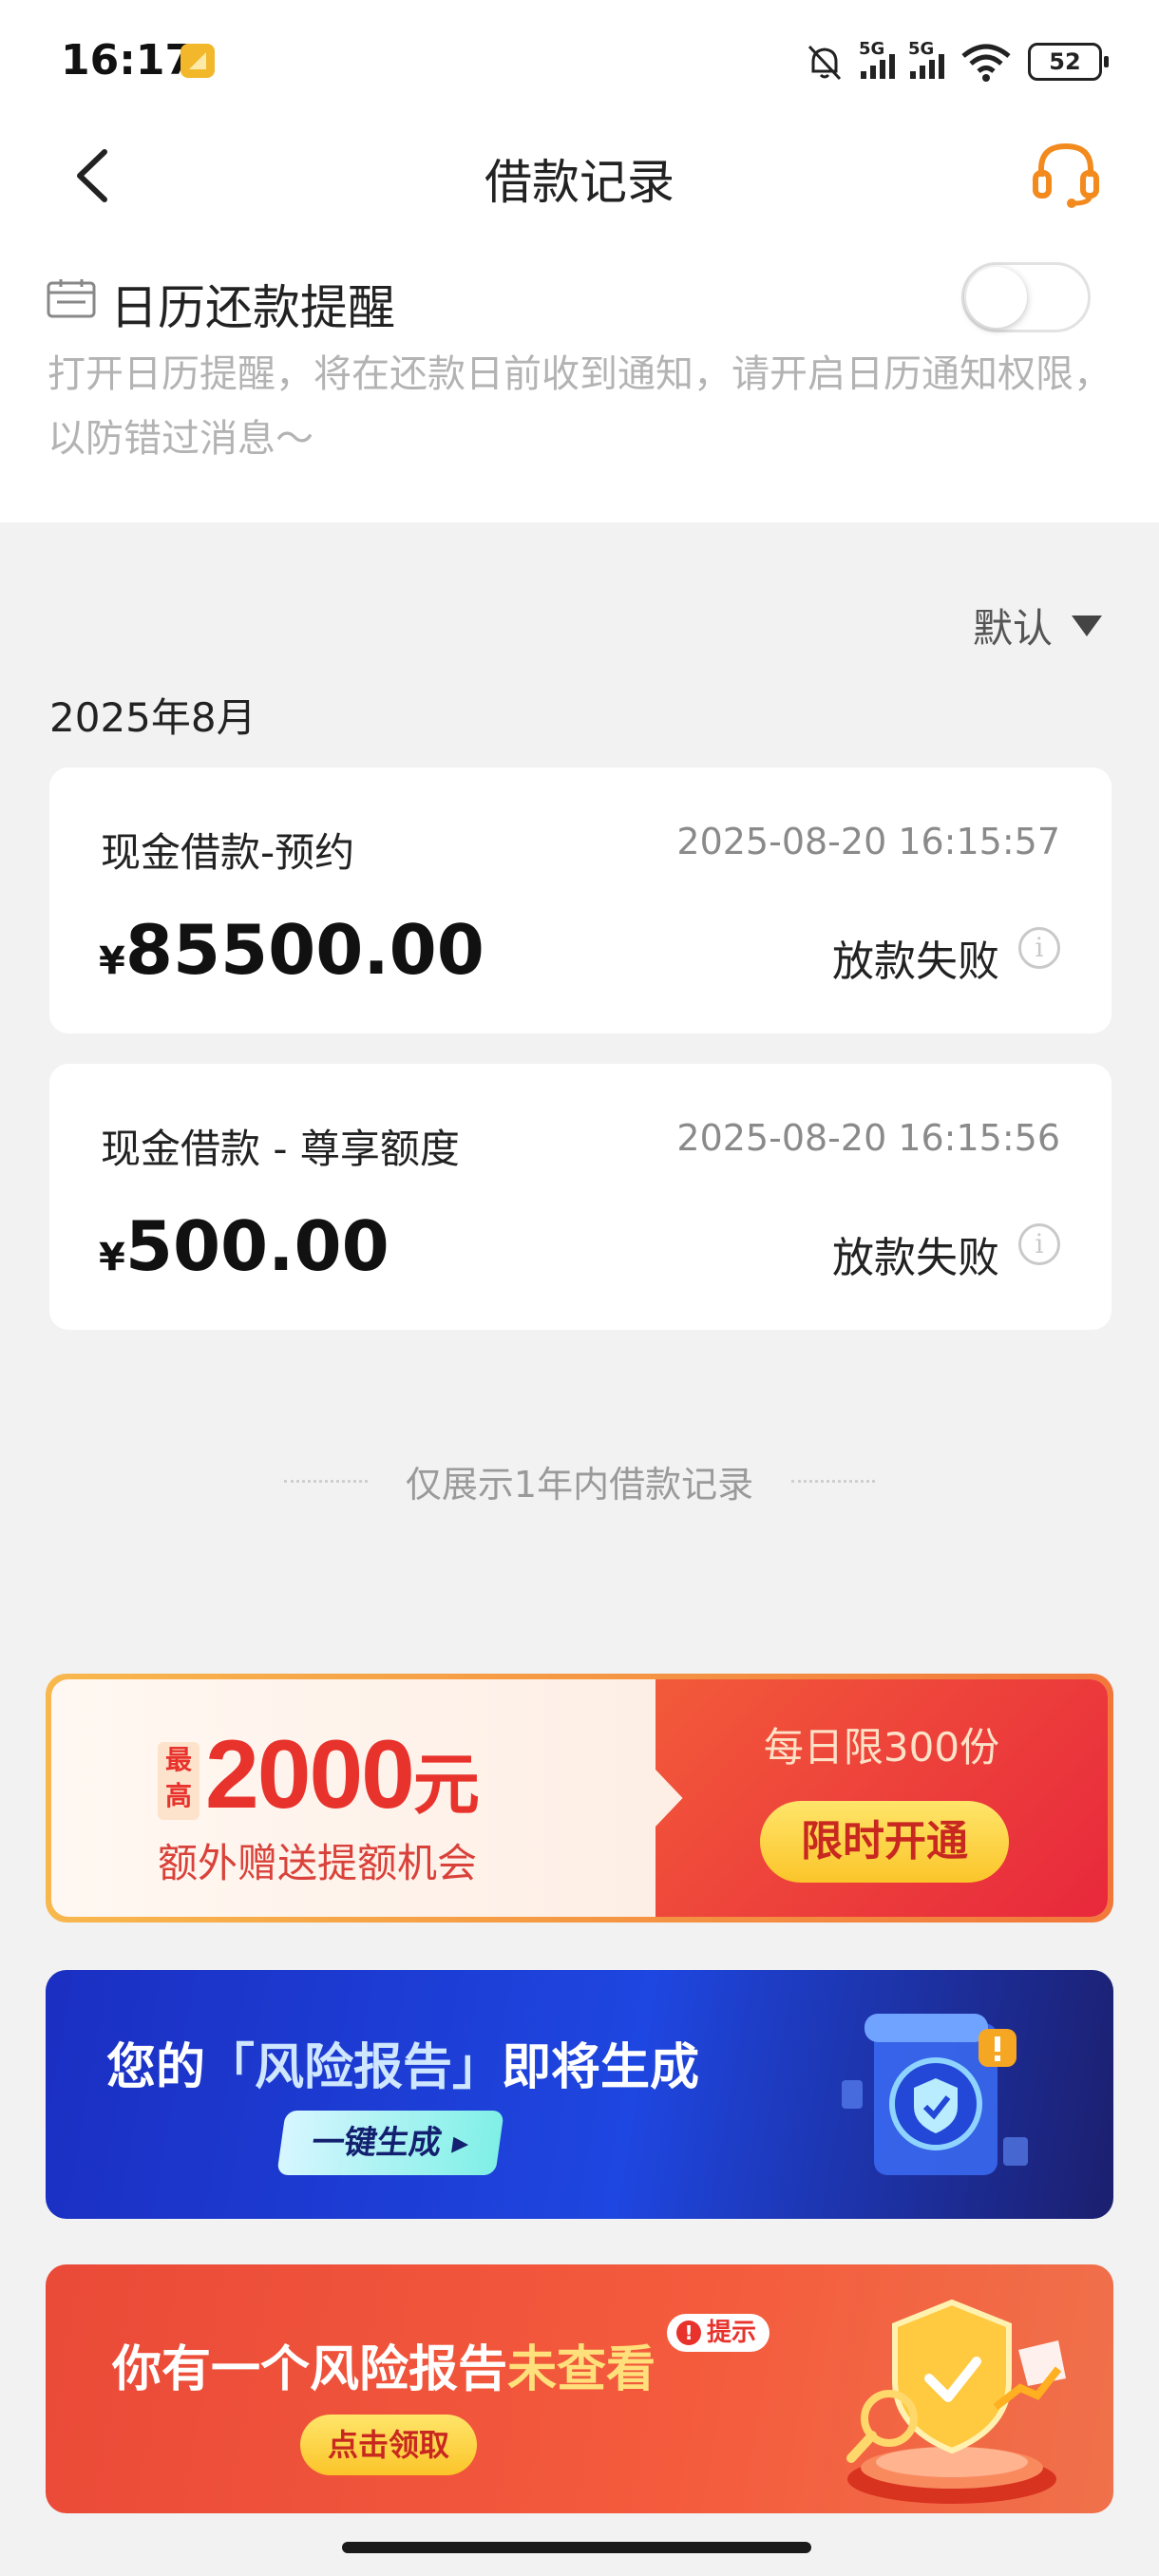  I want to click on calendar-icon, so click(71, 298).